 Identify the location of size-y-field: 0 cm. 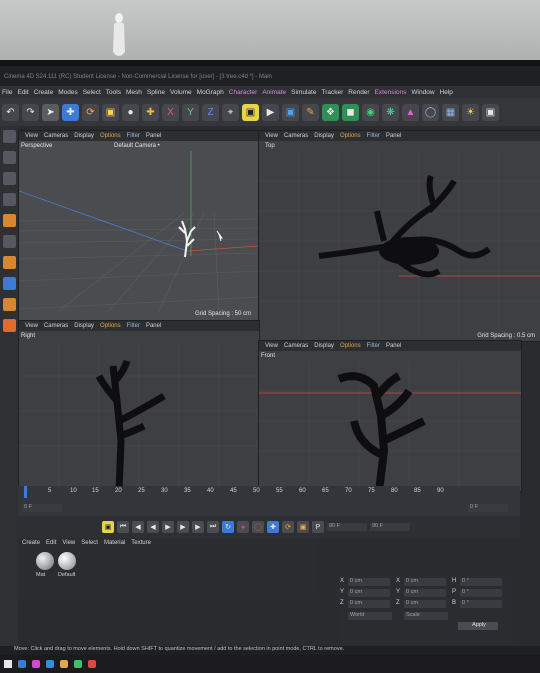
(425, 593).